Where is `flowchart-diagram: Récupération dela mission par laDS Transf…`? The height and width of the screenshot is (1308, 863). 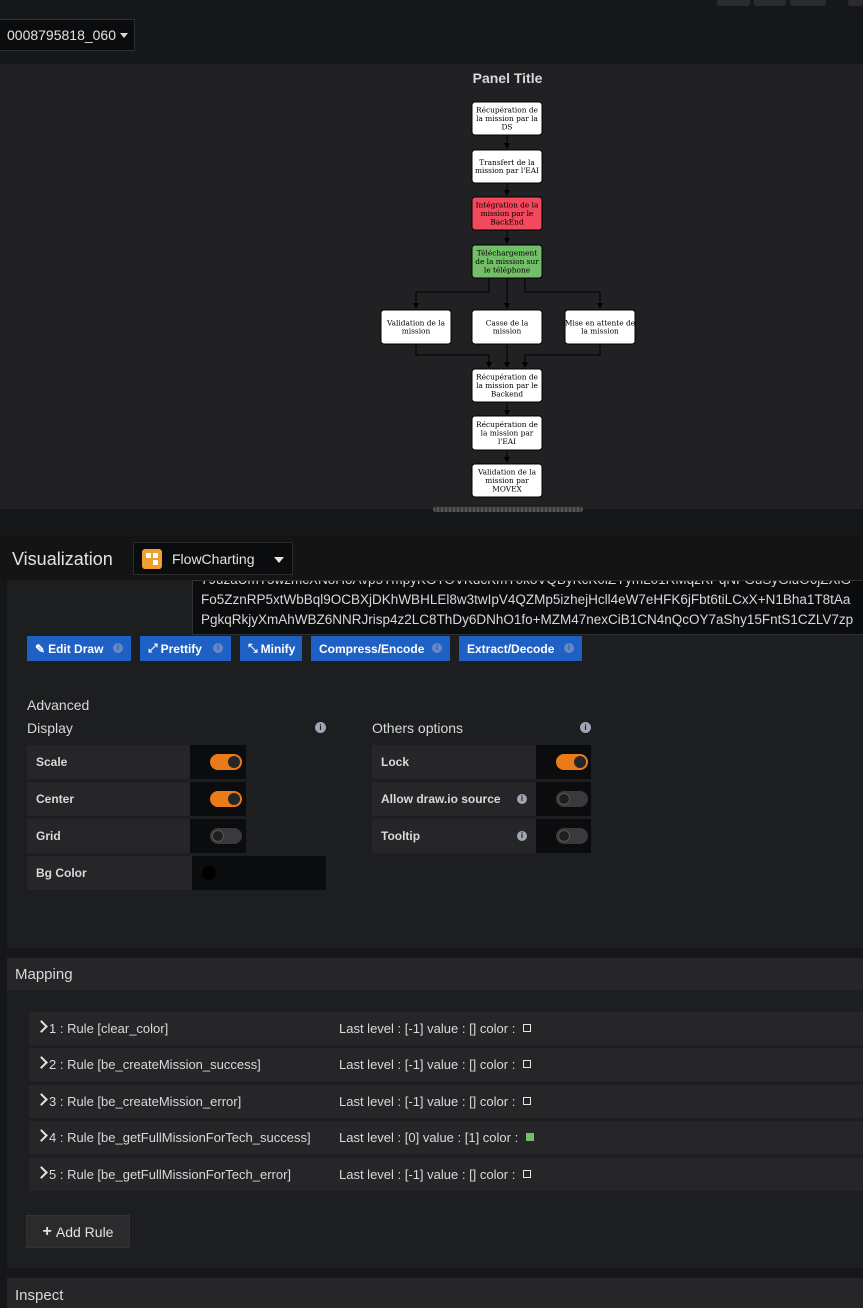
flowchart-diagram: Récupération dela mission par laDS Transf… is located at coordinates (508, 299).